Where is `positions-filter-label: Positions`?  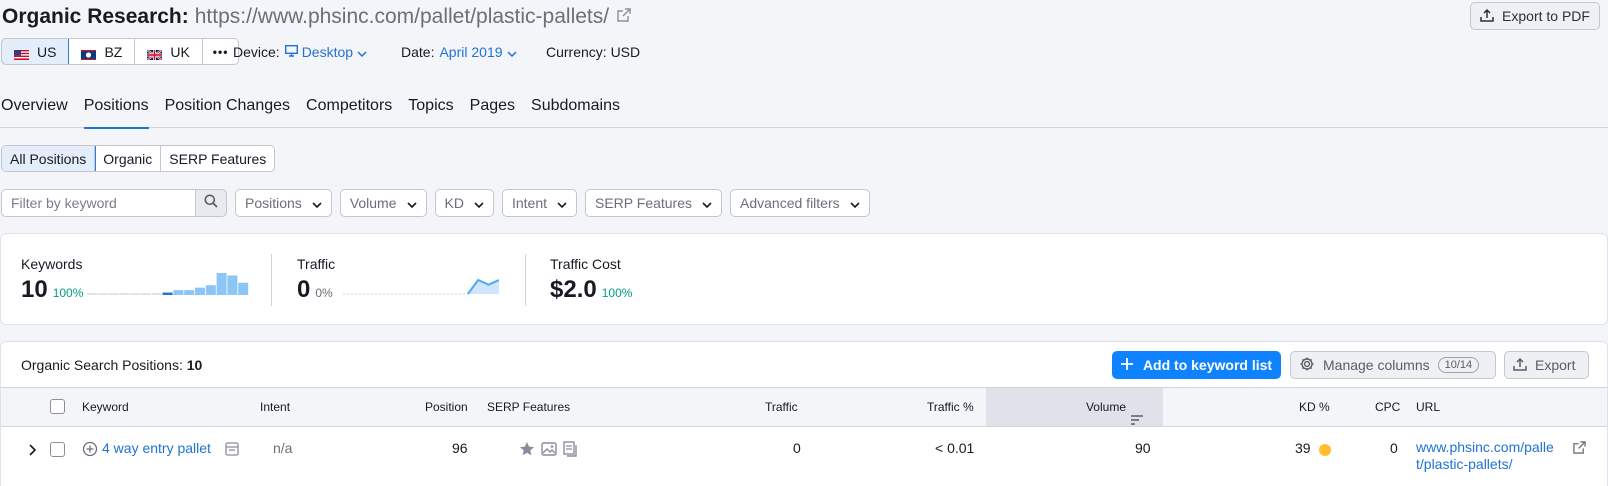 positions-filter-label: Positions is located at coordinates (273, 203).